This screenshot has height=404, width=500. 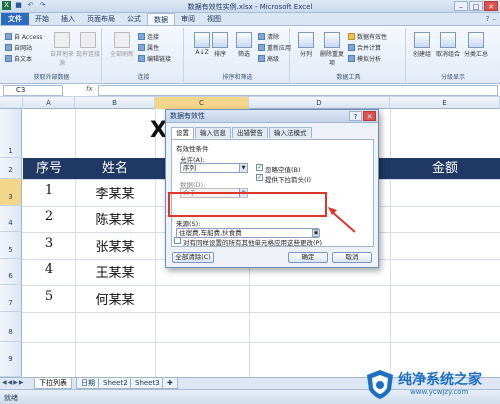 What do you see at coordinates (49, 168) in the screenshot?
I see `header-seq: 序号` at bounding box center [49, 168].